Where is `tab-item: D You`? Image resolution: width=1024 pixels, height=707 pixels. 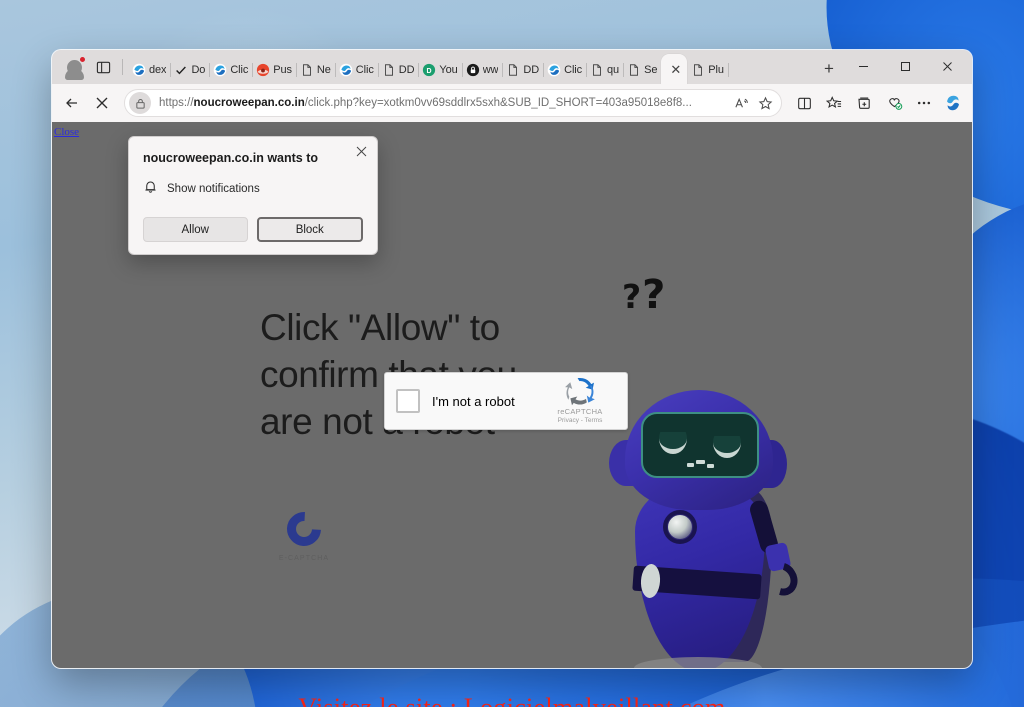 tab-item: D You is located at coordinates (440, 70).